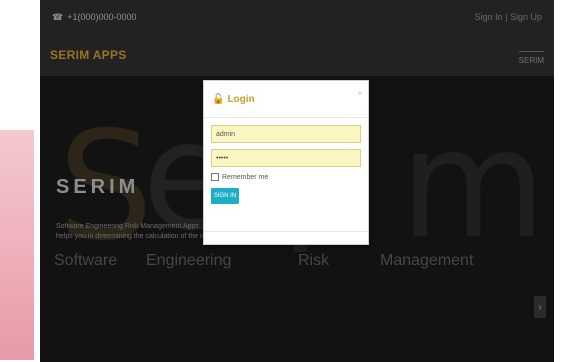 The width and height of the screenshot is (566, 362). I want to click on modal-title: Login, so click(241, 99).